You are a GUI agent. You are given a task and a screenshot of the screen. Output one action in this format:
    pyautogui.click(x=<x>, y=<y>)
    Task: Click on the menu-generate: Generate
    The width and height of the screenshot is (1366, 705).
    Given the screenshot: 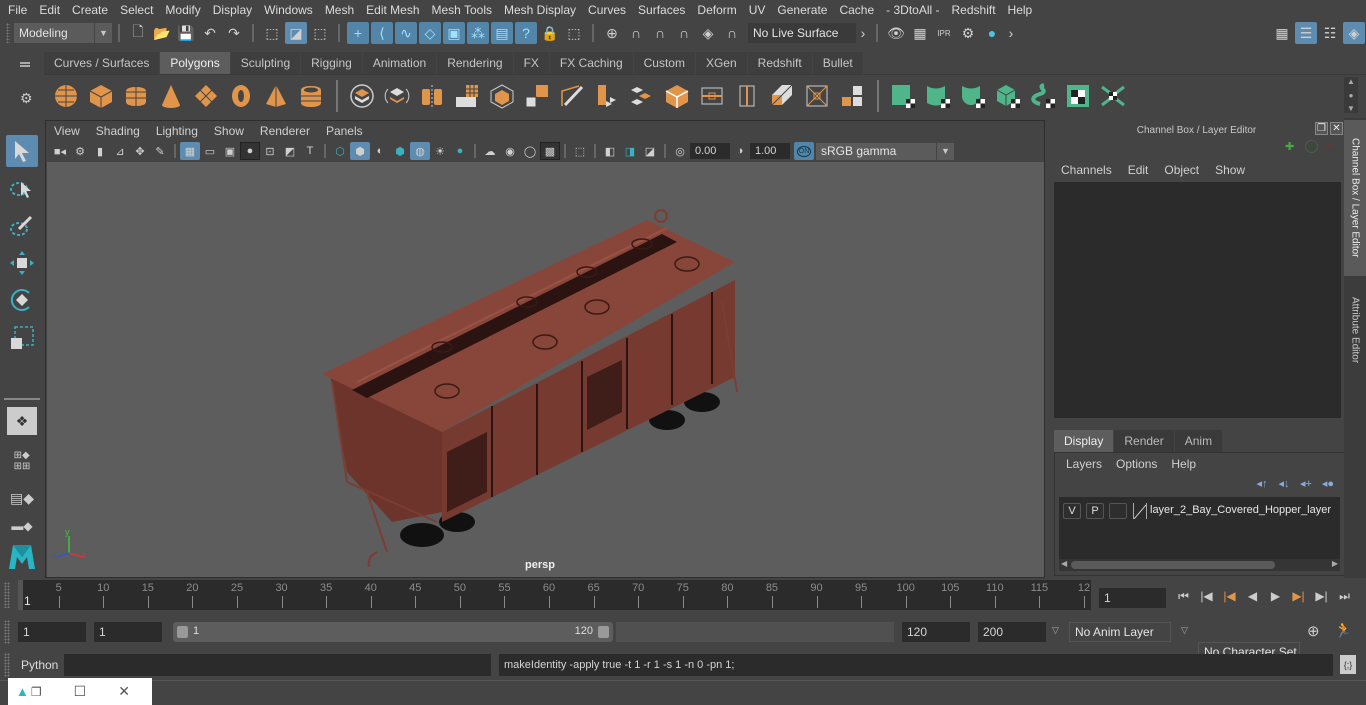 What is the action you would take?
    pyautogui.click(x=802, y=10)
    